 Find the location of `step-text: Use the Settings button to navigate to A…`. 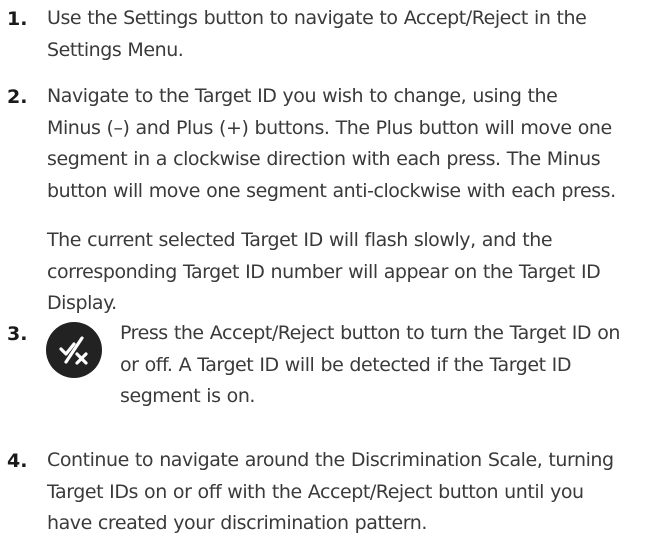

step-text: Use the Settings button to navigate to A… is located at coordinates (347, 34).